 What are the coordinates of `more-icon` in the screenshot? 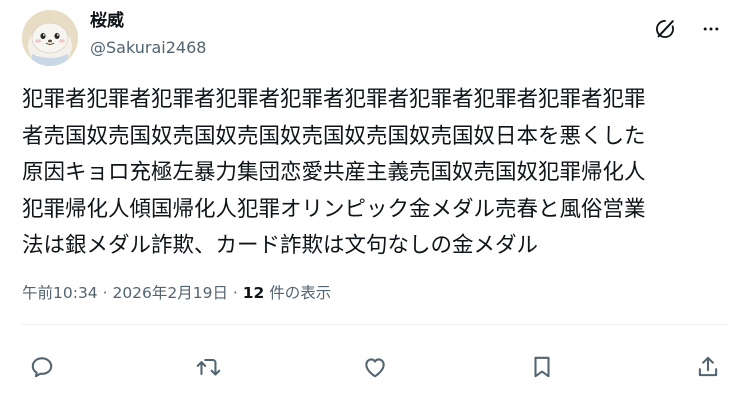 It's located at (711, 29).